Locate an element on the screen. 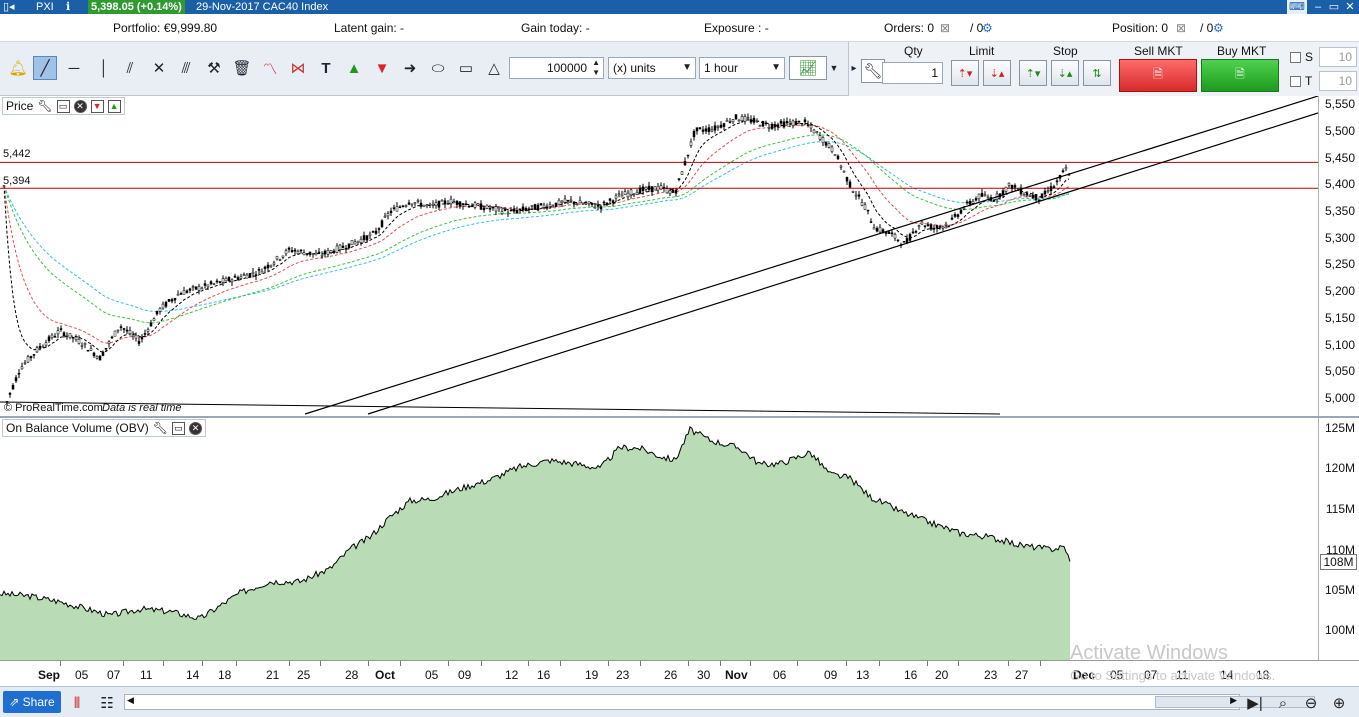  sell-doc-icon: 🗎︎ is located at coordinates (1158, 74).